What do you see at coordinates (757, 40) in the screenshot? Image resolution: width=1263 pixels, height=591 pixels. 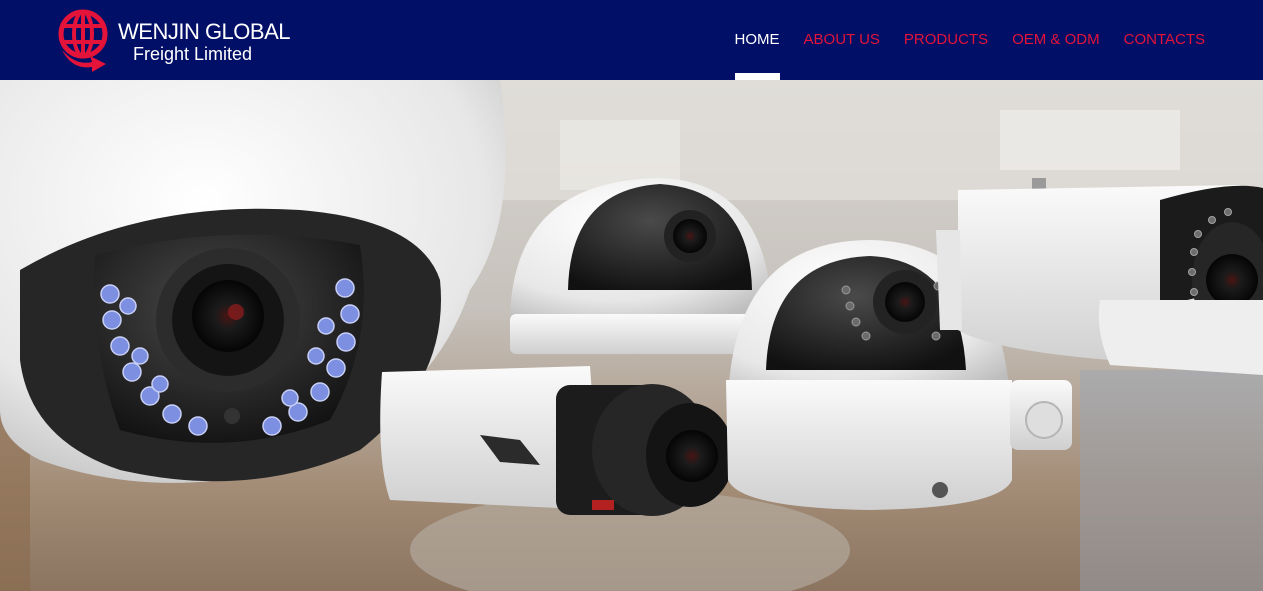 I see `nav-home: HOME` at bounding box center [757, 40].